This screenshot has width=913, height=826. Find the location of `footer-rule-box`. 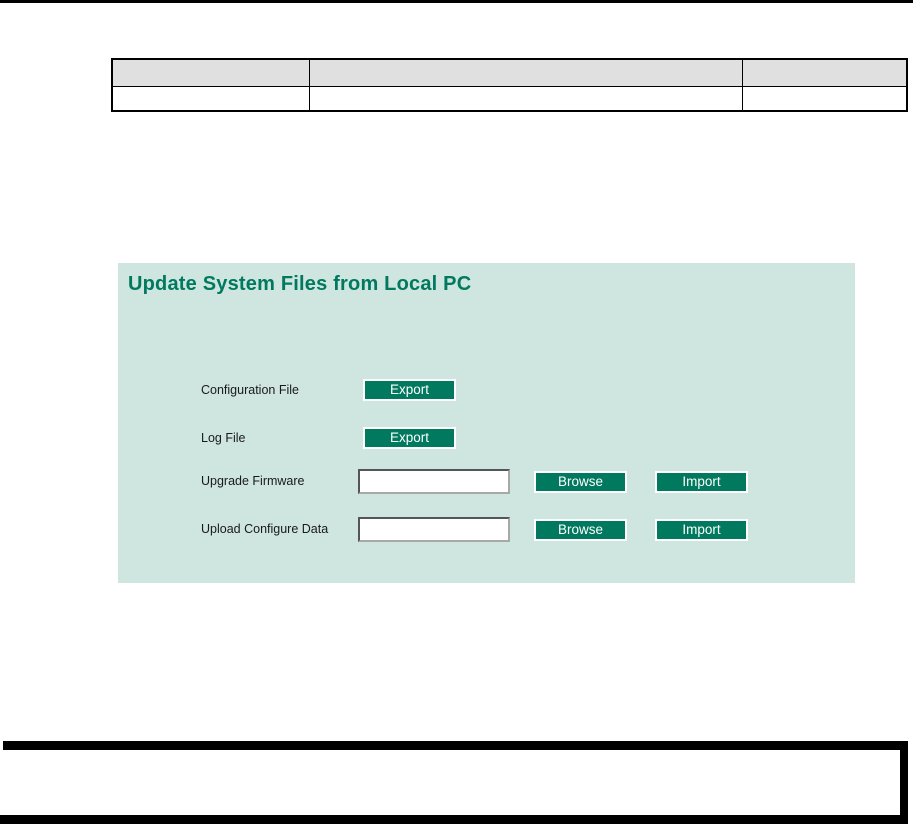

footer-rule-box is located at coordinates (455, 782).